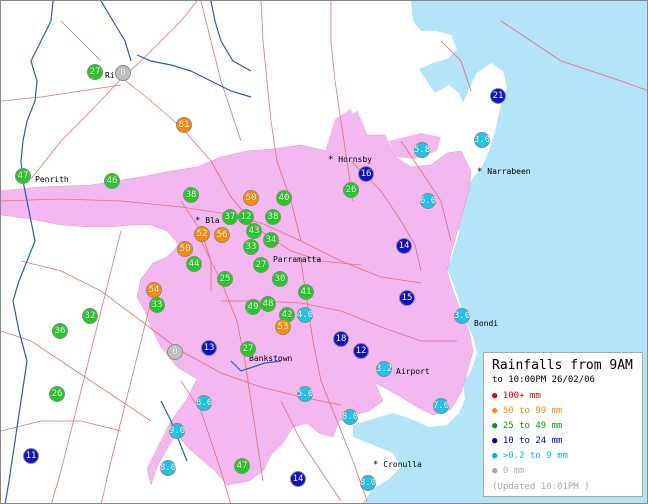 The height and width of the screenshot is (504, 648). Describe the element at coordinates (271, 358) in the screenshot. I see `place-bankstown: Bankstown` at that location.